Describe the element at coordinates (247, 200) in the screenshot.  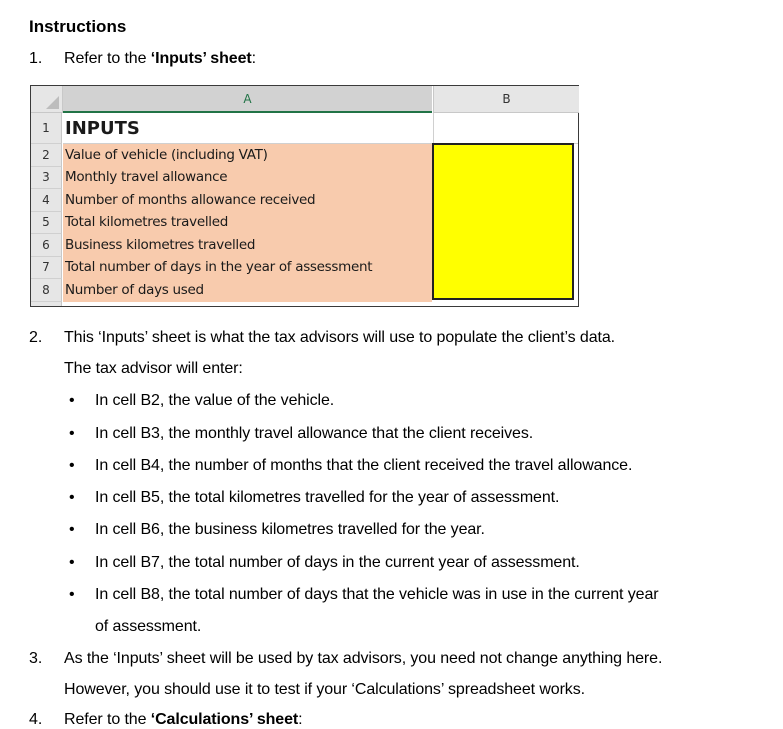
I see `cell-a4-label: Number of months allowance received` at that location.